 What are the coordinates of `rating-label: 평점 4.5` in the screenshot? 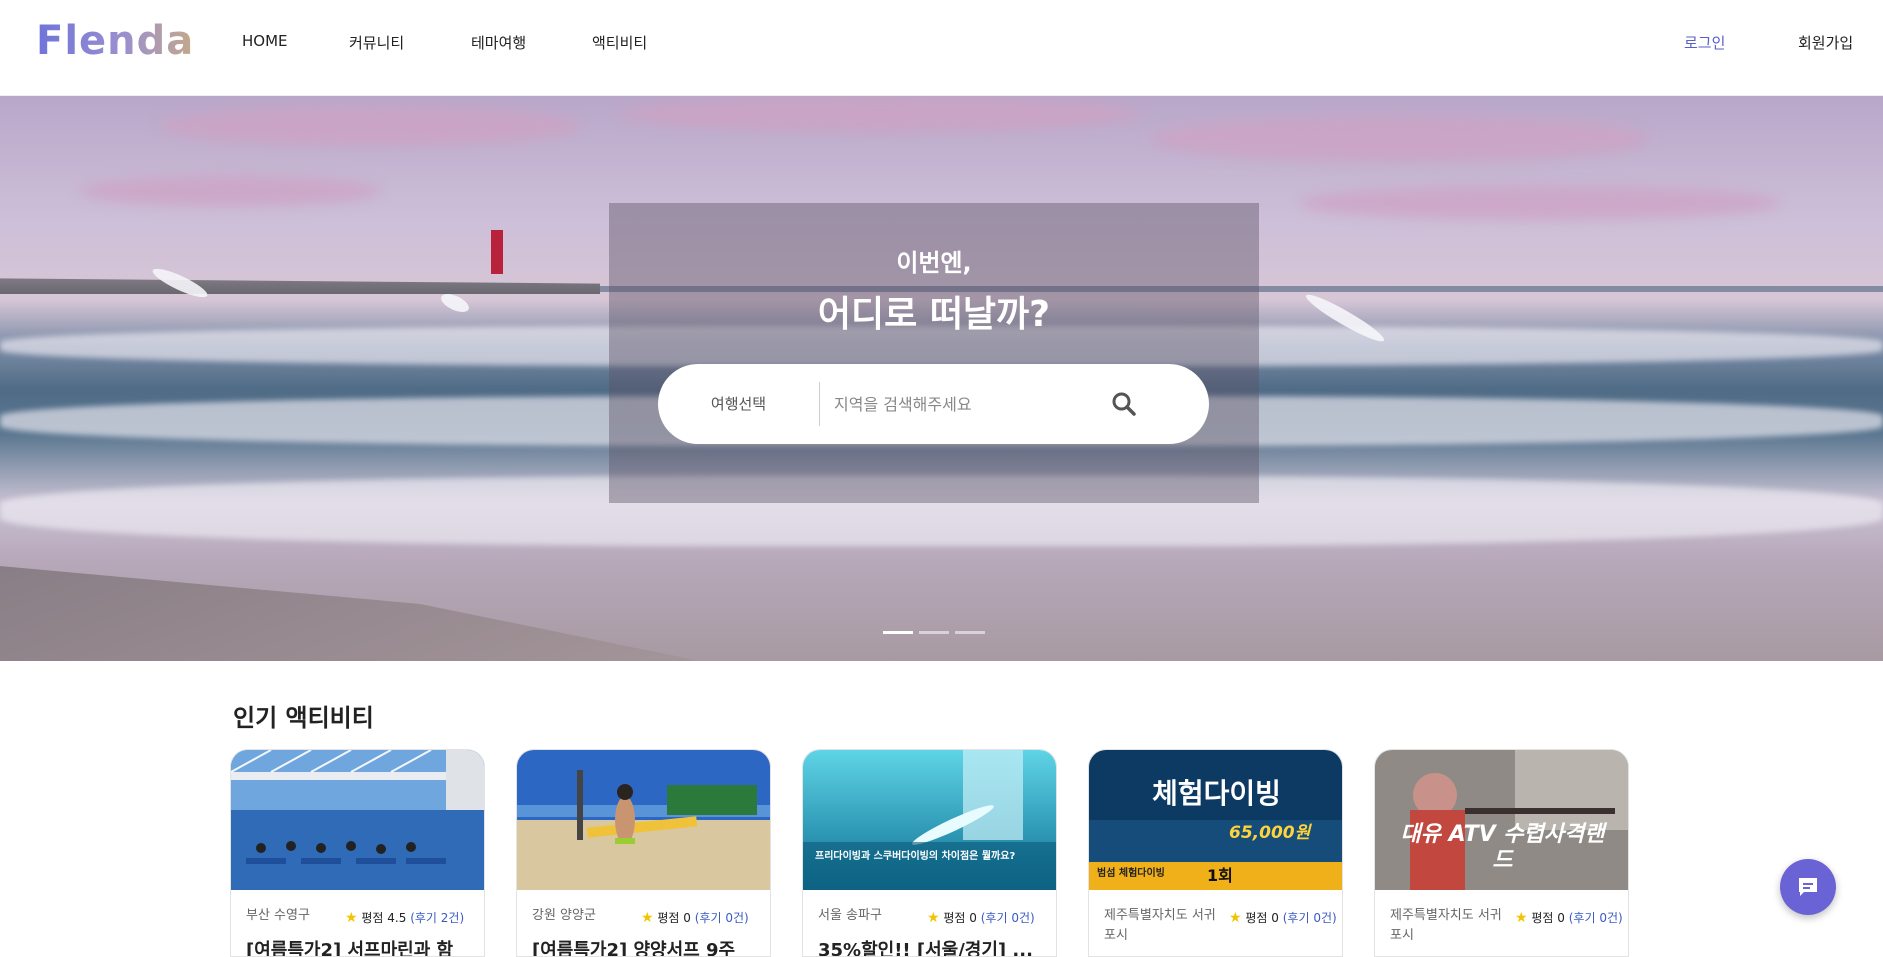 It's located at (384, 918).